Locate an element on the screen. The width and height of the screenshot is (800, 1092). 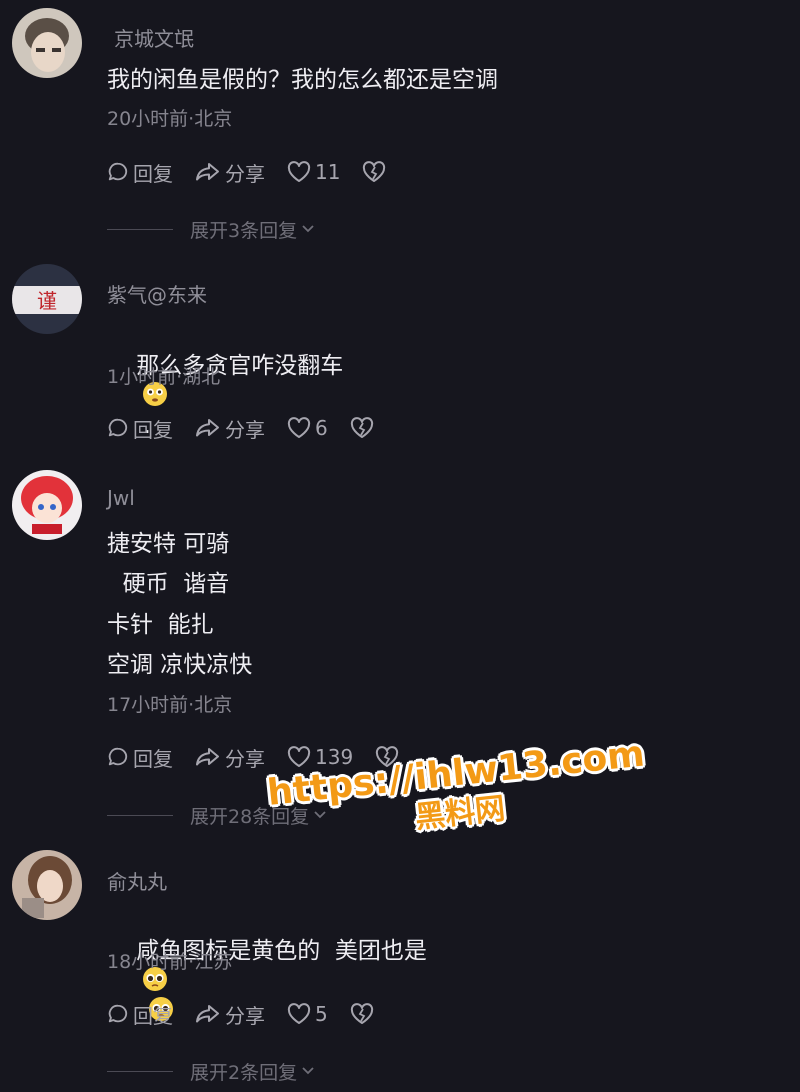
avatar-seal-text: 谨 is located at coordinates (47, 301).